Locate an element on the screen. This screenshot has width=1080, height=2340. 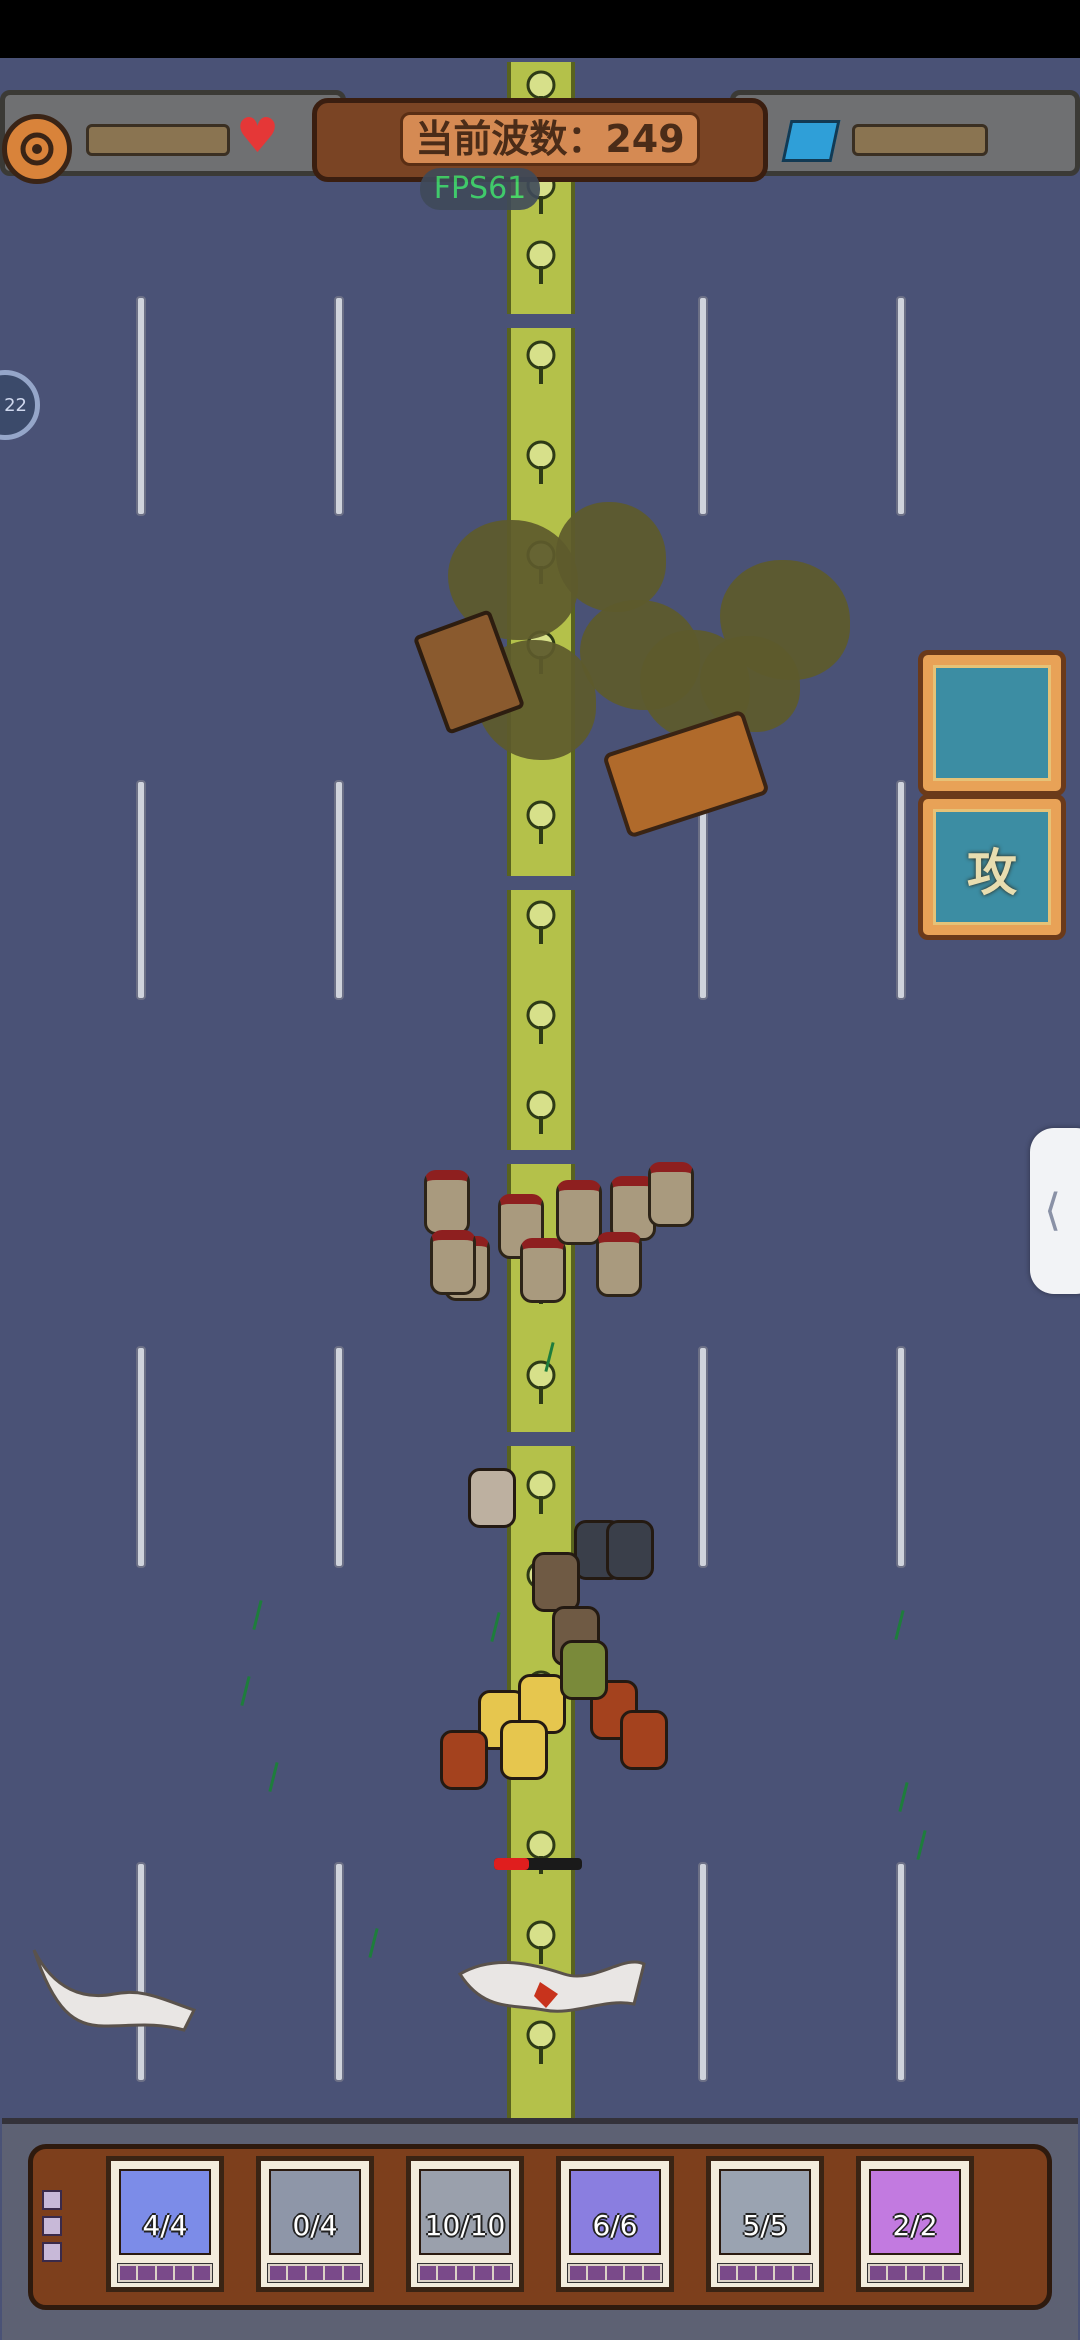
unit-count: 10/10 is located at coordinates (465, 2225).